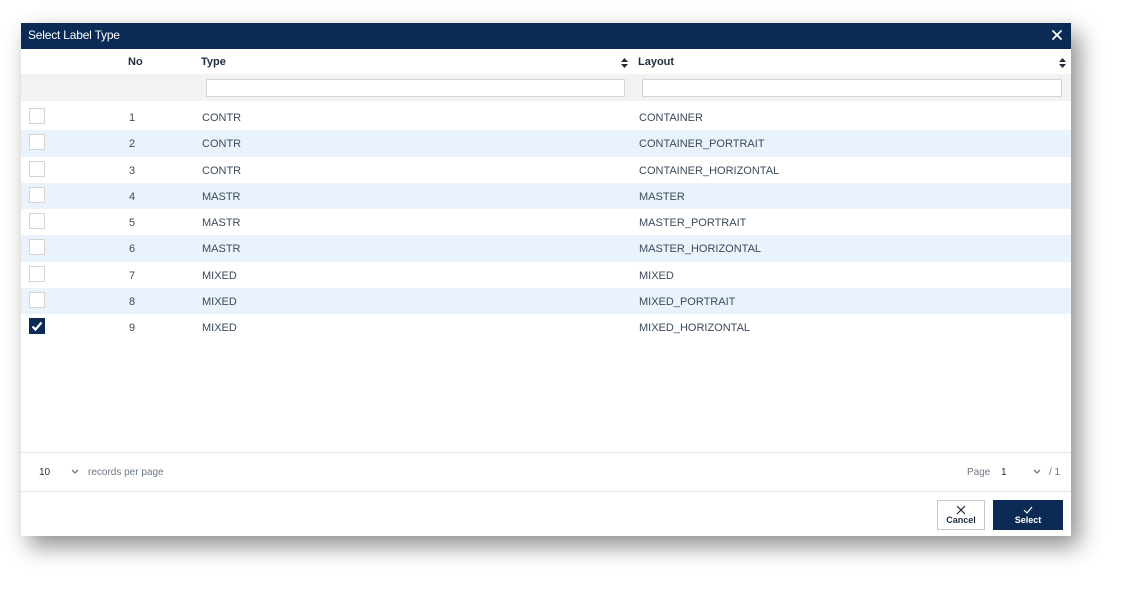 The image size is (1126, 591). What do you see at coordinates (546, 491) in the screenshot?
I see `divider` at bounding box center [546, 491].